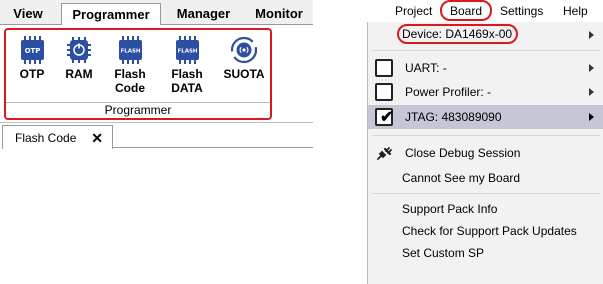  I want to click on power-profiler-label: Power Profiler: -, so click(448, 92).